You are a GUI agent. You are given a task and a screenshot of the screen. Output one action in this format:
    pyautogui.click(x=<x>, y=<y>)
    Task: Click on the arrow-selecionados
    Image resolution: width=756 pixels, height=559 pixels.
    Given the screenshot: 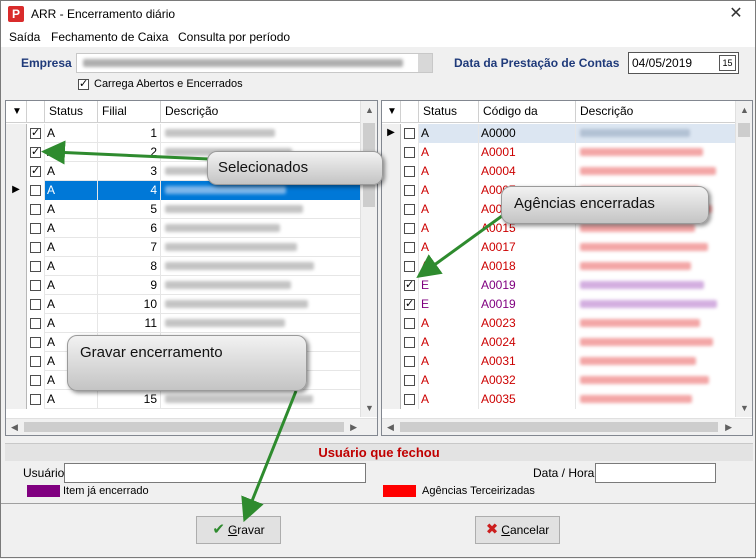 What is the action you would take?
    pyautogui.click(x=125, y=152)
    